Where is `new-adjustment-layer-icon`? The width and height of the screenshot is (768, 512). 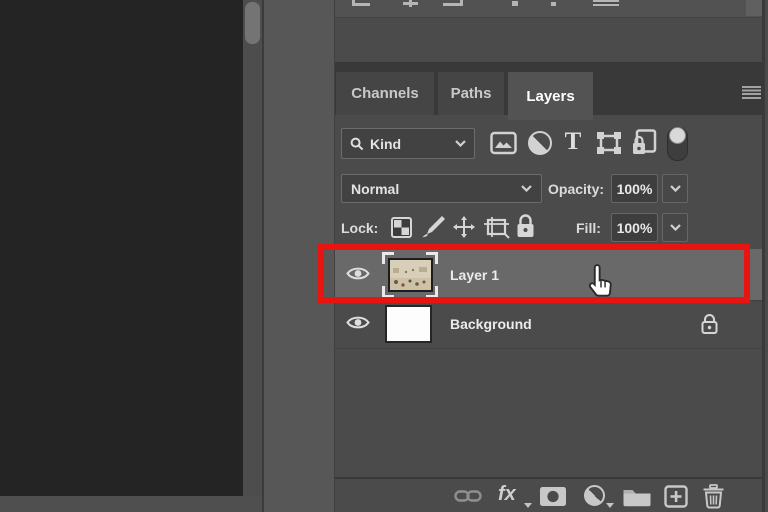 new-adjustment-layer-icon is located at coordinates (594, 495).